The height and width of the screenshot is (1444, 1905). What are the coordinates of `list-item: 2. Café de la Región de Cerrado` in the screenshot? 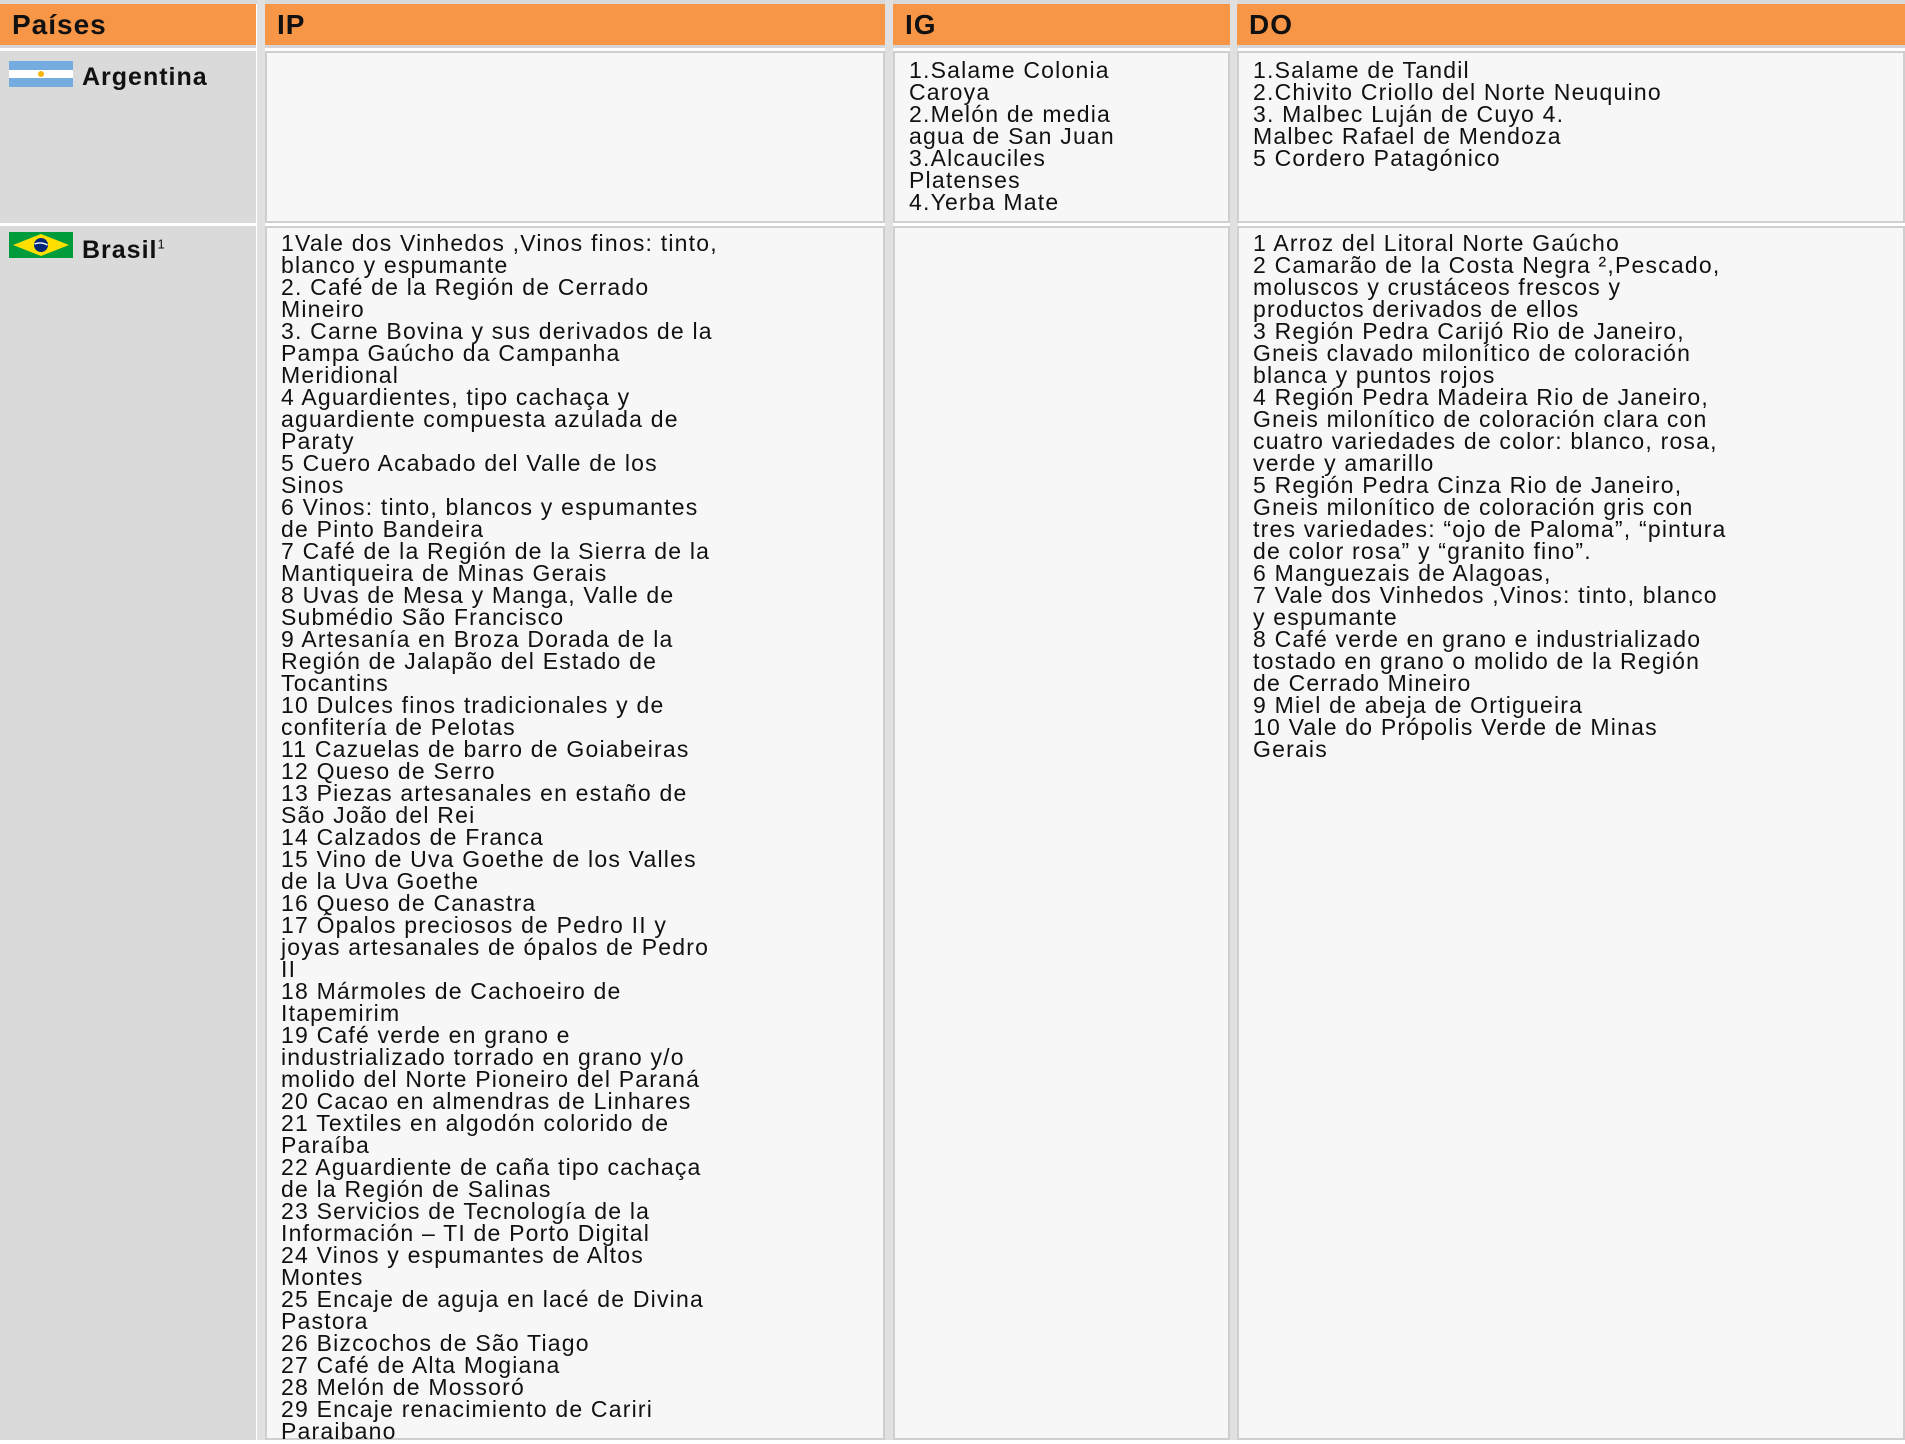 It's located at (465, 287).